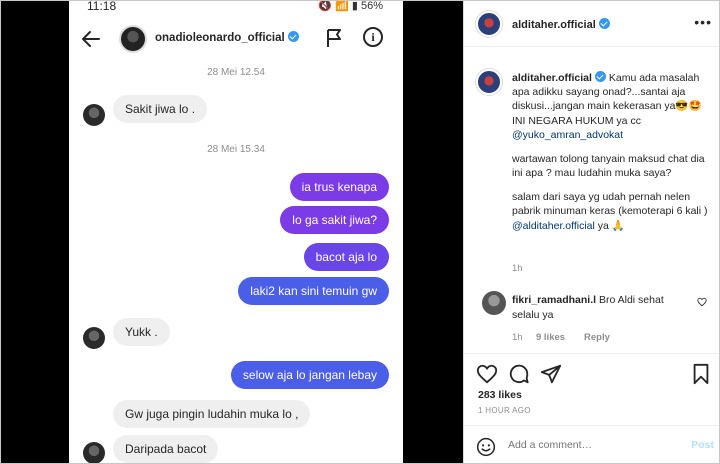 Image resolution: width=720 pixels, height=464 pixels. I want to click on emoji-icon, so click(486, 447).